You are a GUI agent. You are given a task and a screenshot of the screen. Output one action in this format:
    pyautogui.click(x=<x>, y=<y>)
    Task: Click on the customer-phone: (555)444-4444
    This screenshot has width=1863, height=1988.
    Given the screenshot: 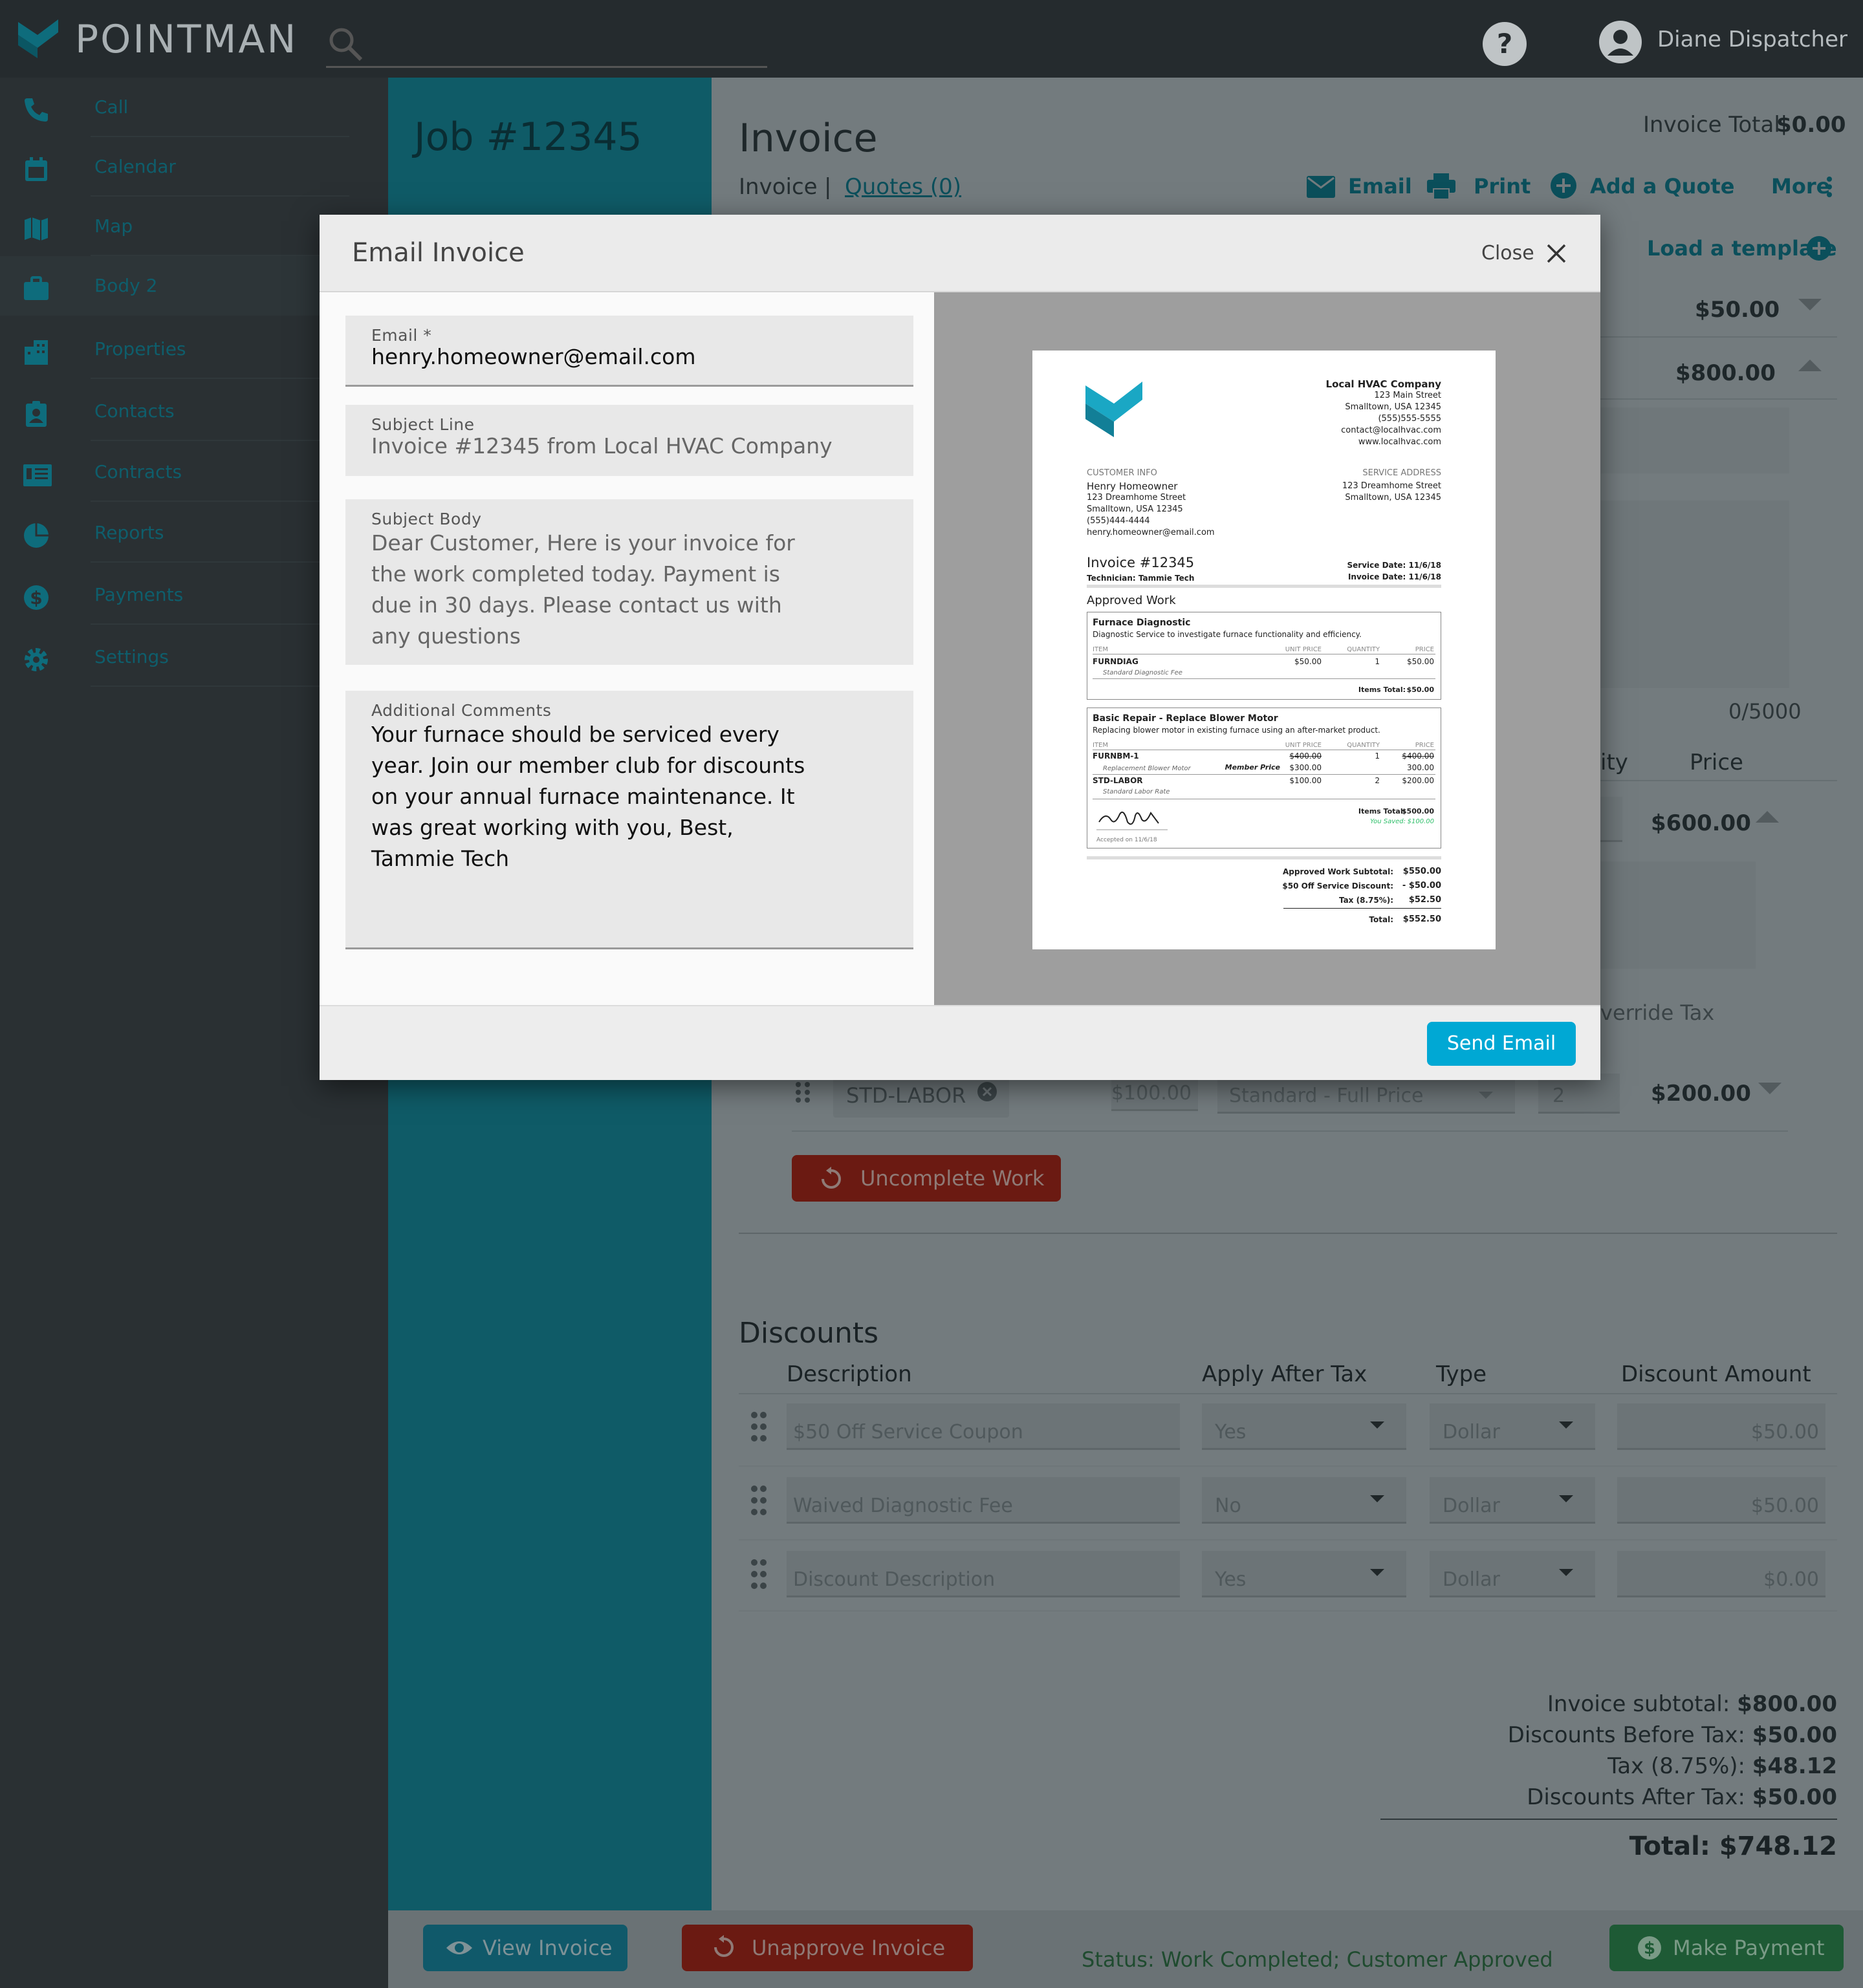 What is the action you would take?
    pyautogui.click(x=1118, y=521)
    